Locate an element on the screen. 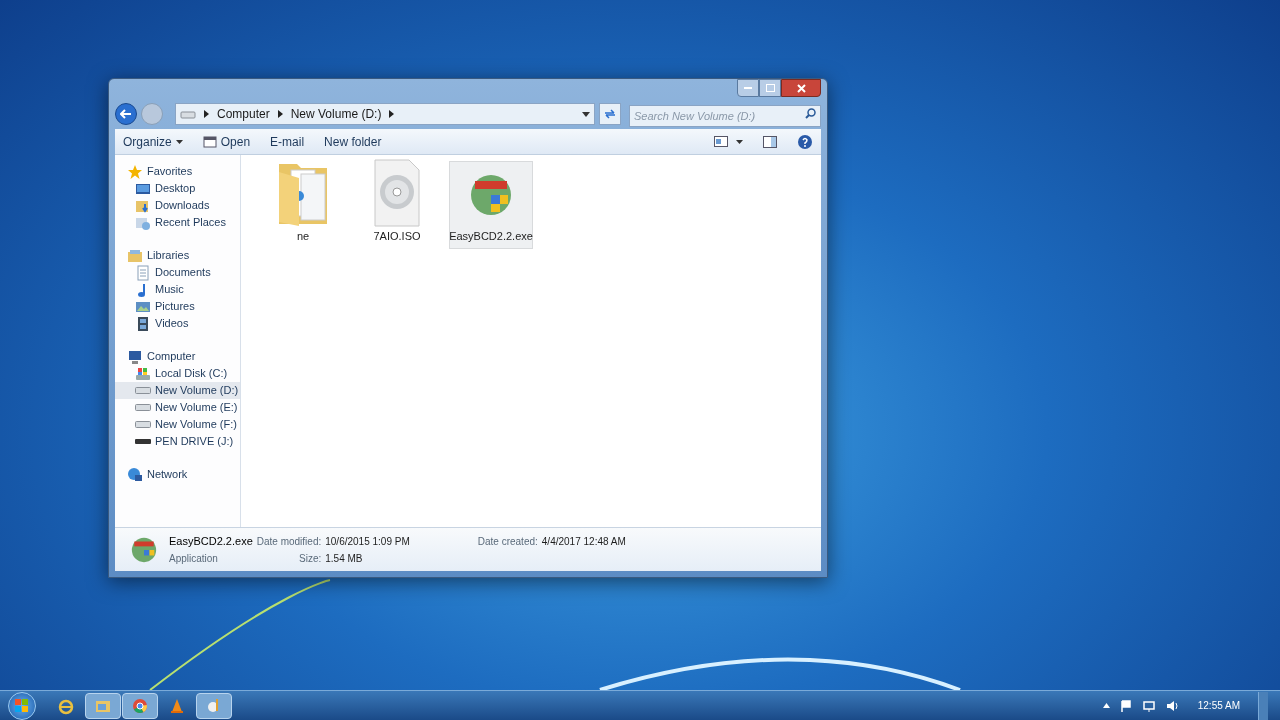 This screenshot has height=720, width=1280. view-button is located at coordinates (728, 141).